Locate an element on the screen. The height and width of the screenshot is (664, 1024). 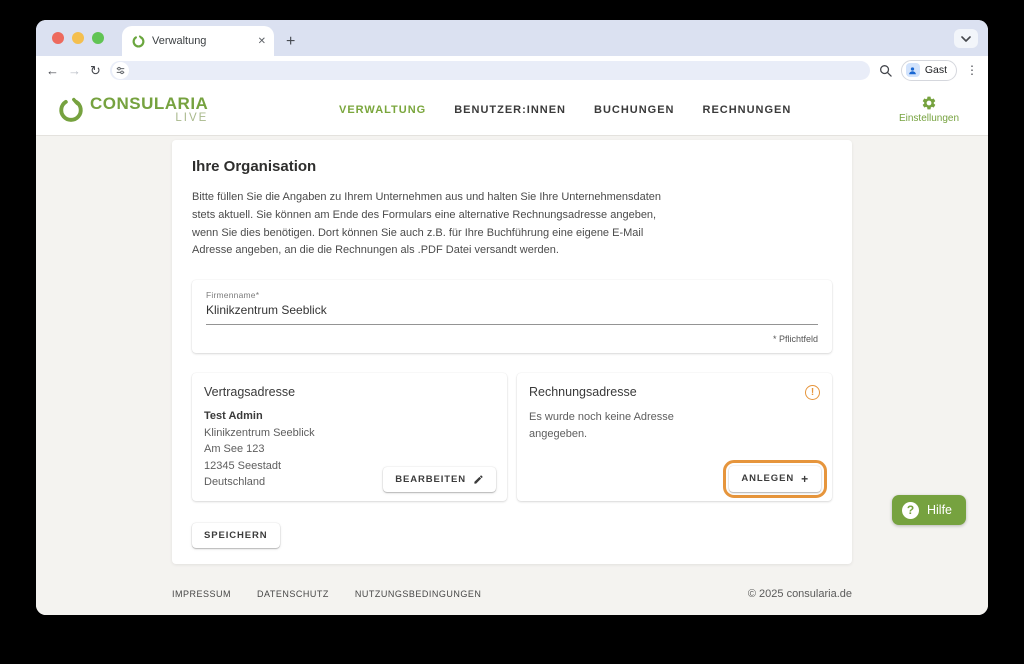
save-button: SPEICHERN is located at coordinates (236, 535).